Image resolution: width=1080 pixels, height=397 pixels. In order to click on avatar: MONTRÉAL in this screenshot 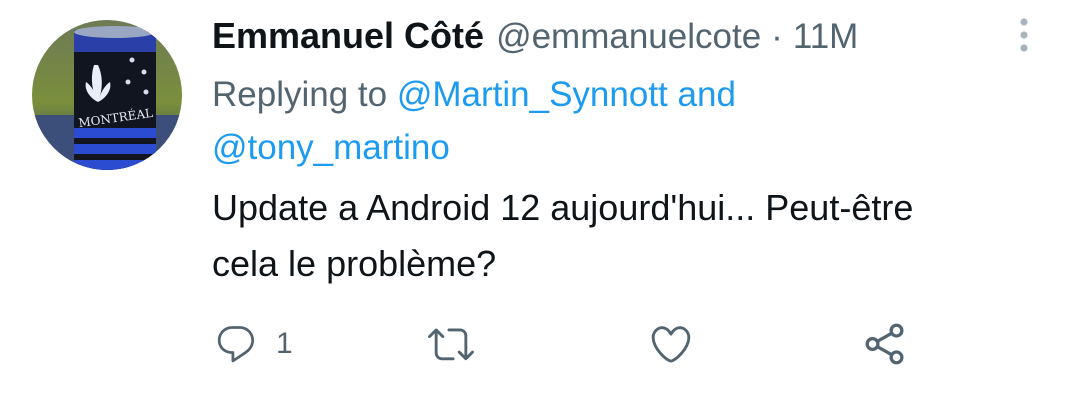, I will do `click(107, 95)`.